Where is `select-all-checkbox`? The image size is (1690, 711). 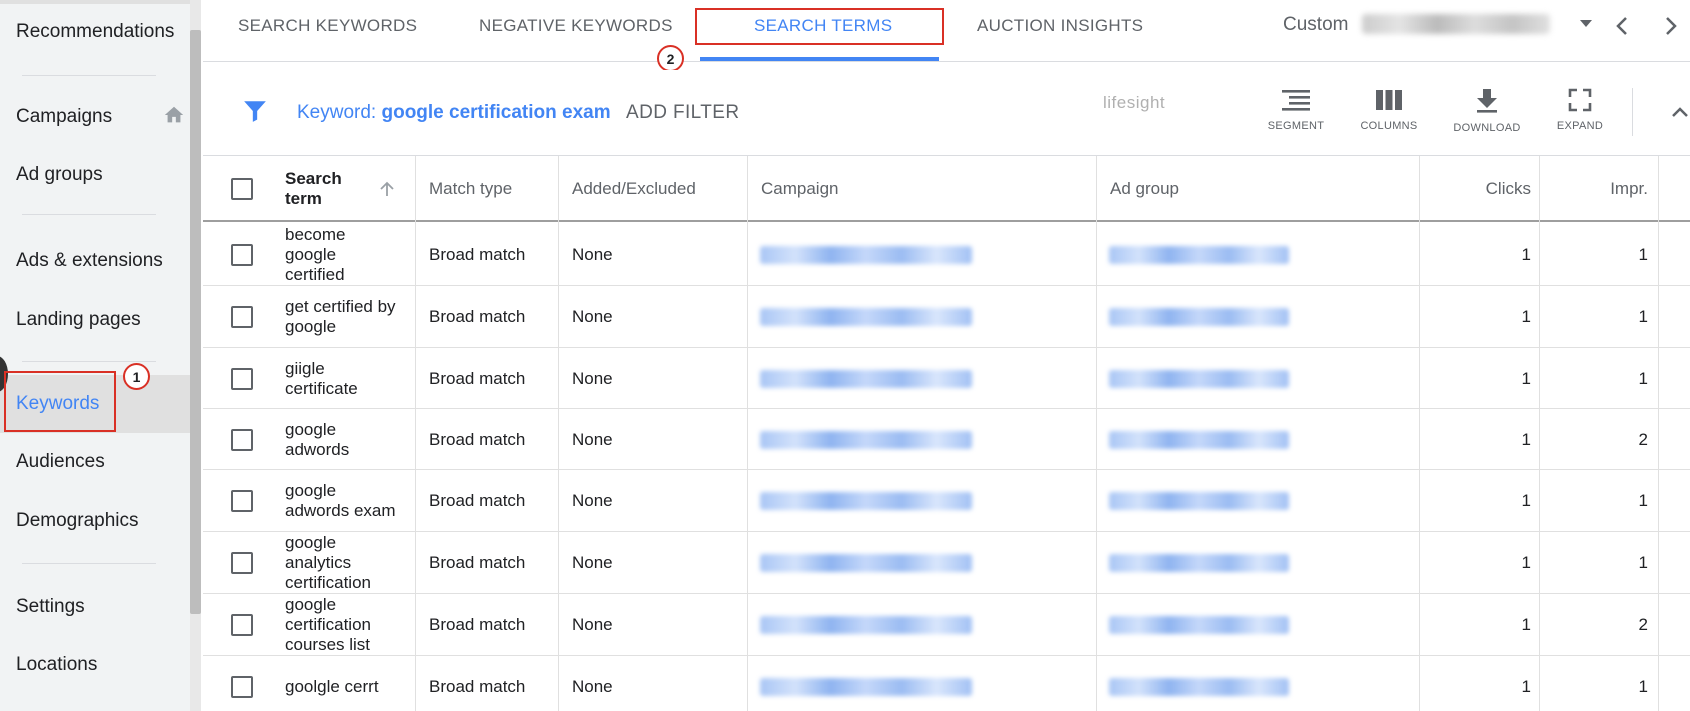 select-all-checkbox is located at coordinates (242, 189).